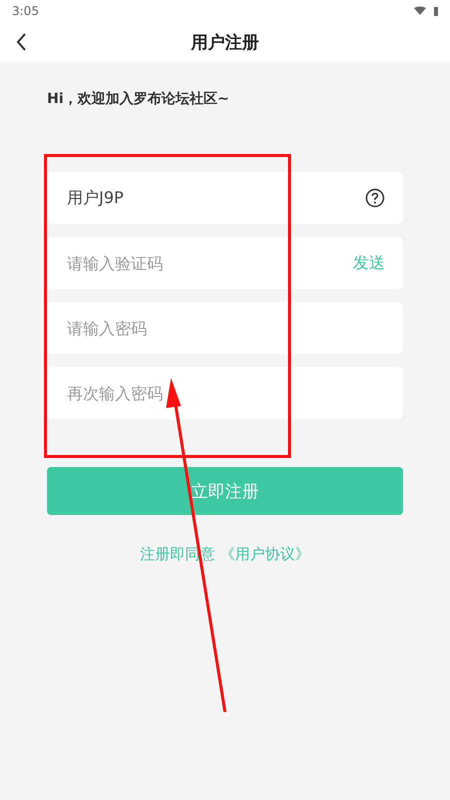 This screenshot has height=800, width=450. What do you see at coordinates (427, 11) in the screenshot?
I see `status-icons` at bounding box center [427, 11].